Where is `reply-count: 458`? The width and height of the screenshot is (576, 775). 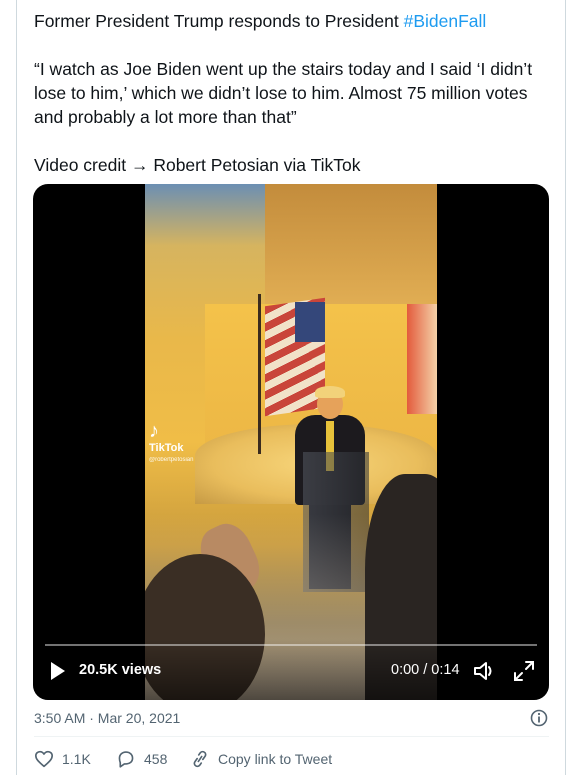
reply-count: 458 is located at coordinates (156, 759).